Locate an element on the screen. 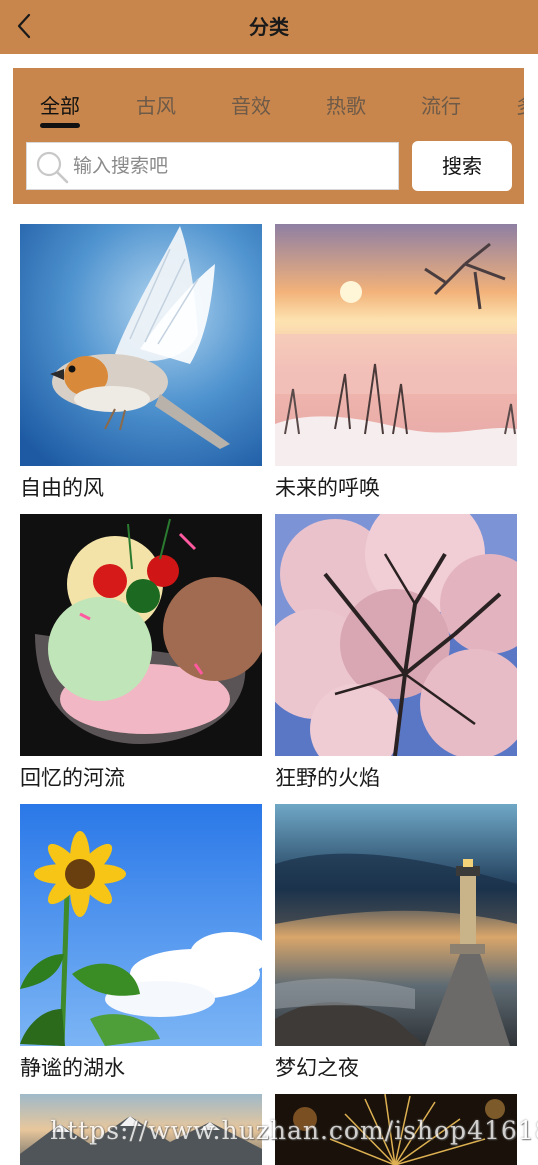 The width and height of the screenshot is (538, 1165). card-title: 梦幻之夜 is located at coordinates (317, 1068).